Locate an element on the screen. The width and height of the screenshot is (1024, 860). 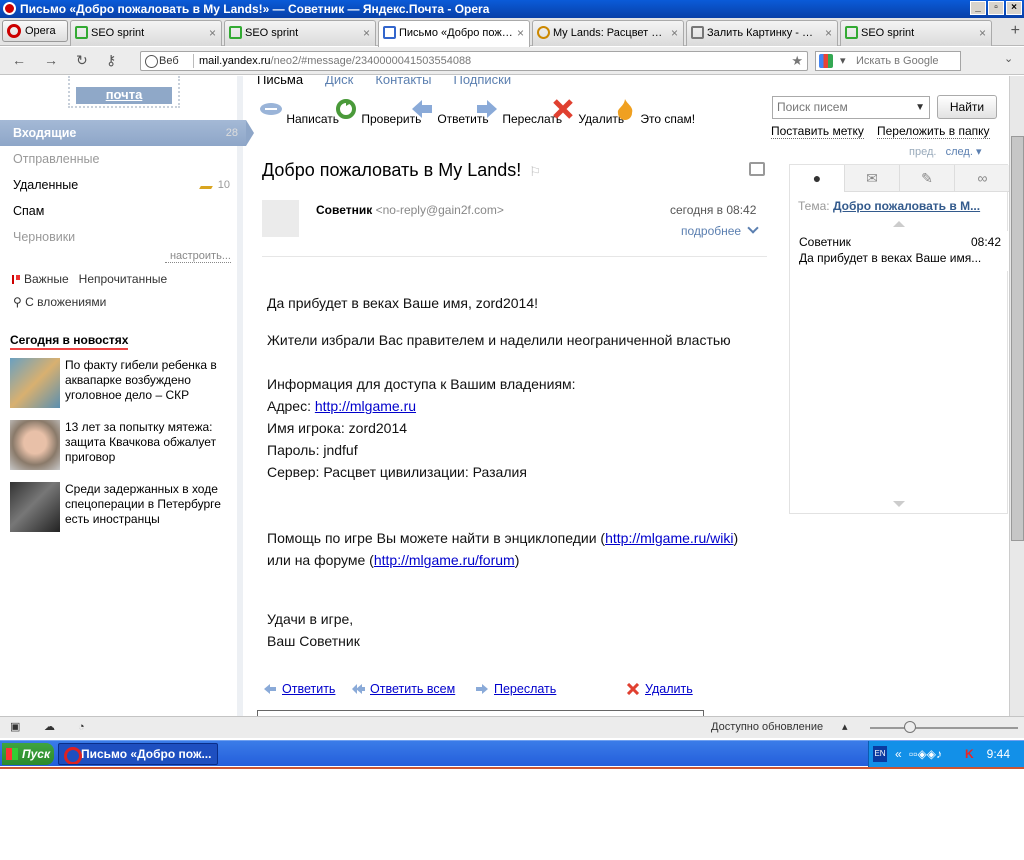
with-attachments-link: ⚲ С вложениями is located at coordinates (59, 302).